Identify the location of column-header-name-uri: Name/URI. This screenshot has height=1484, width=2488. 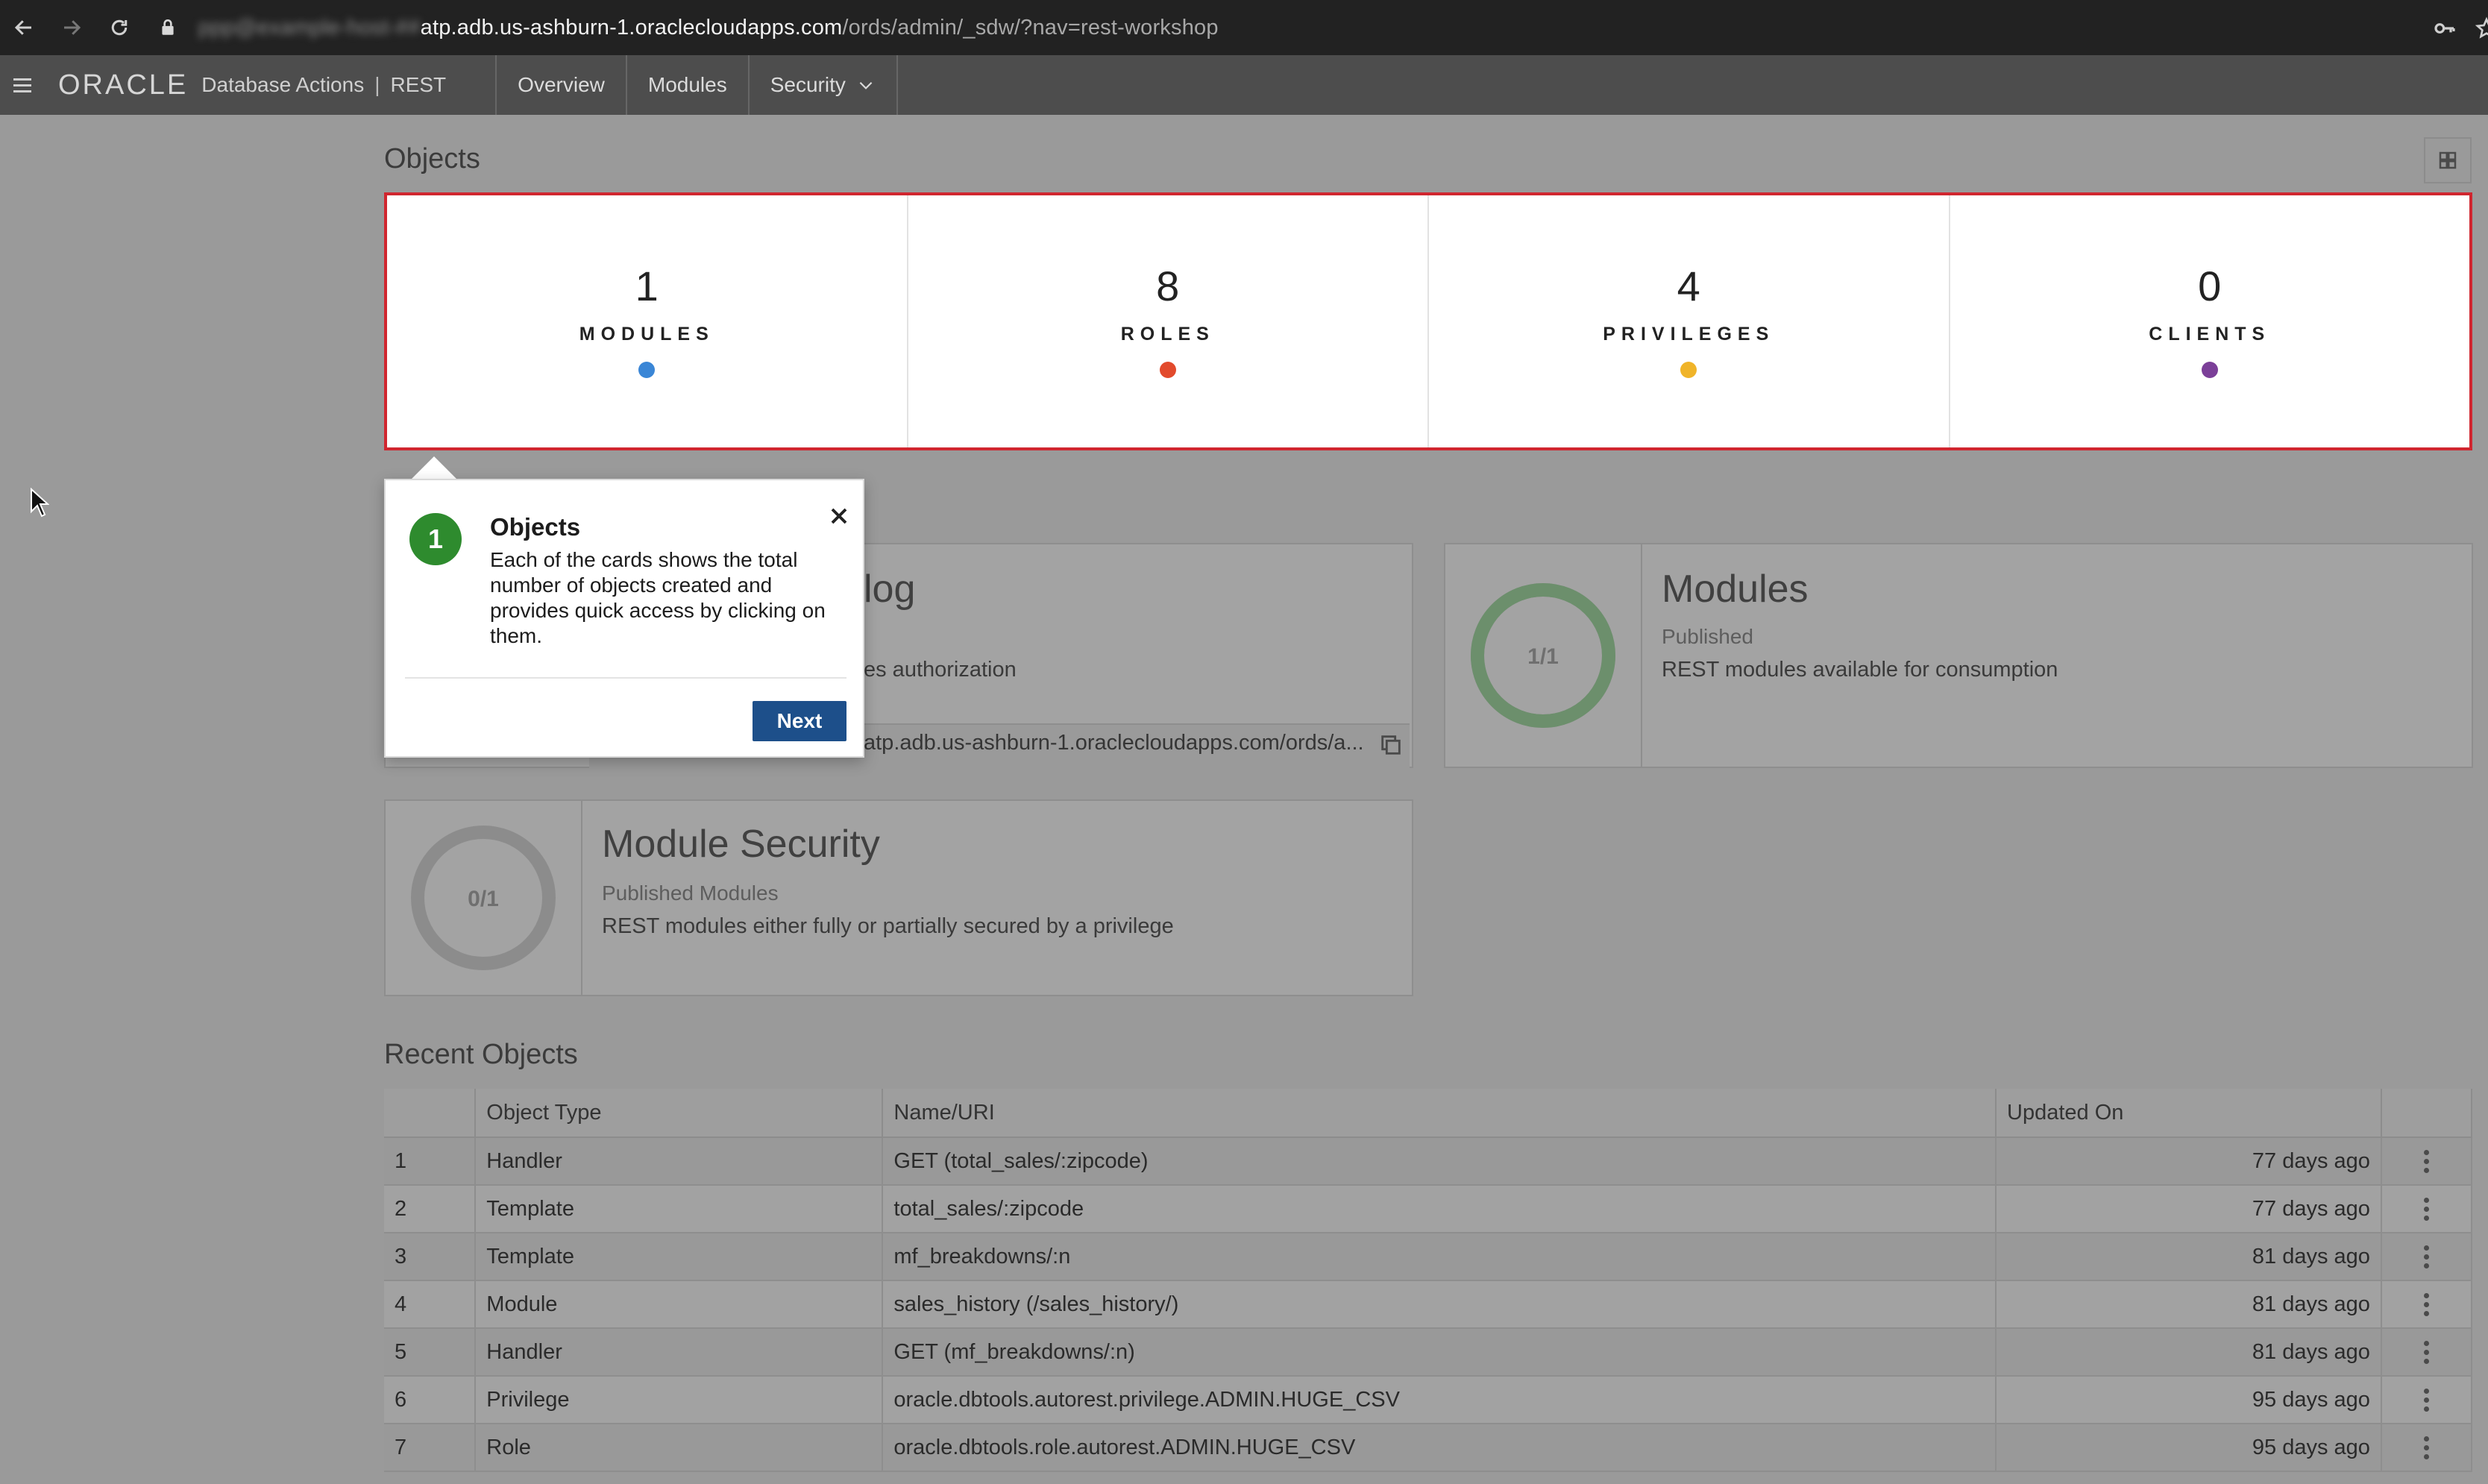
(1439, 1114).